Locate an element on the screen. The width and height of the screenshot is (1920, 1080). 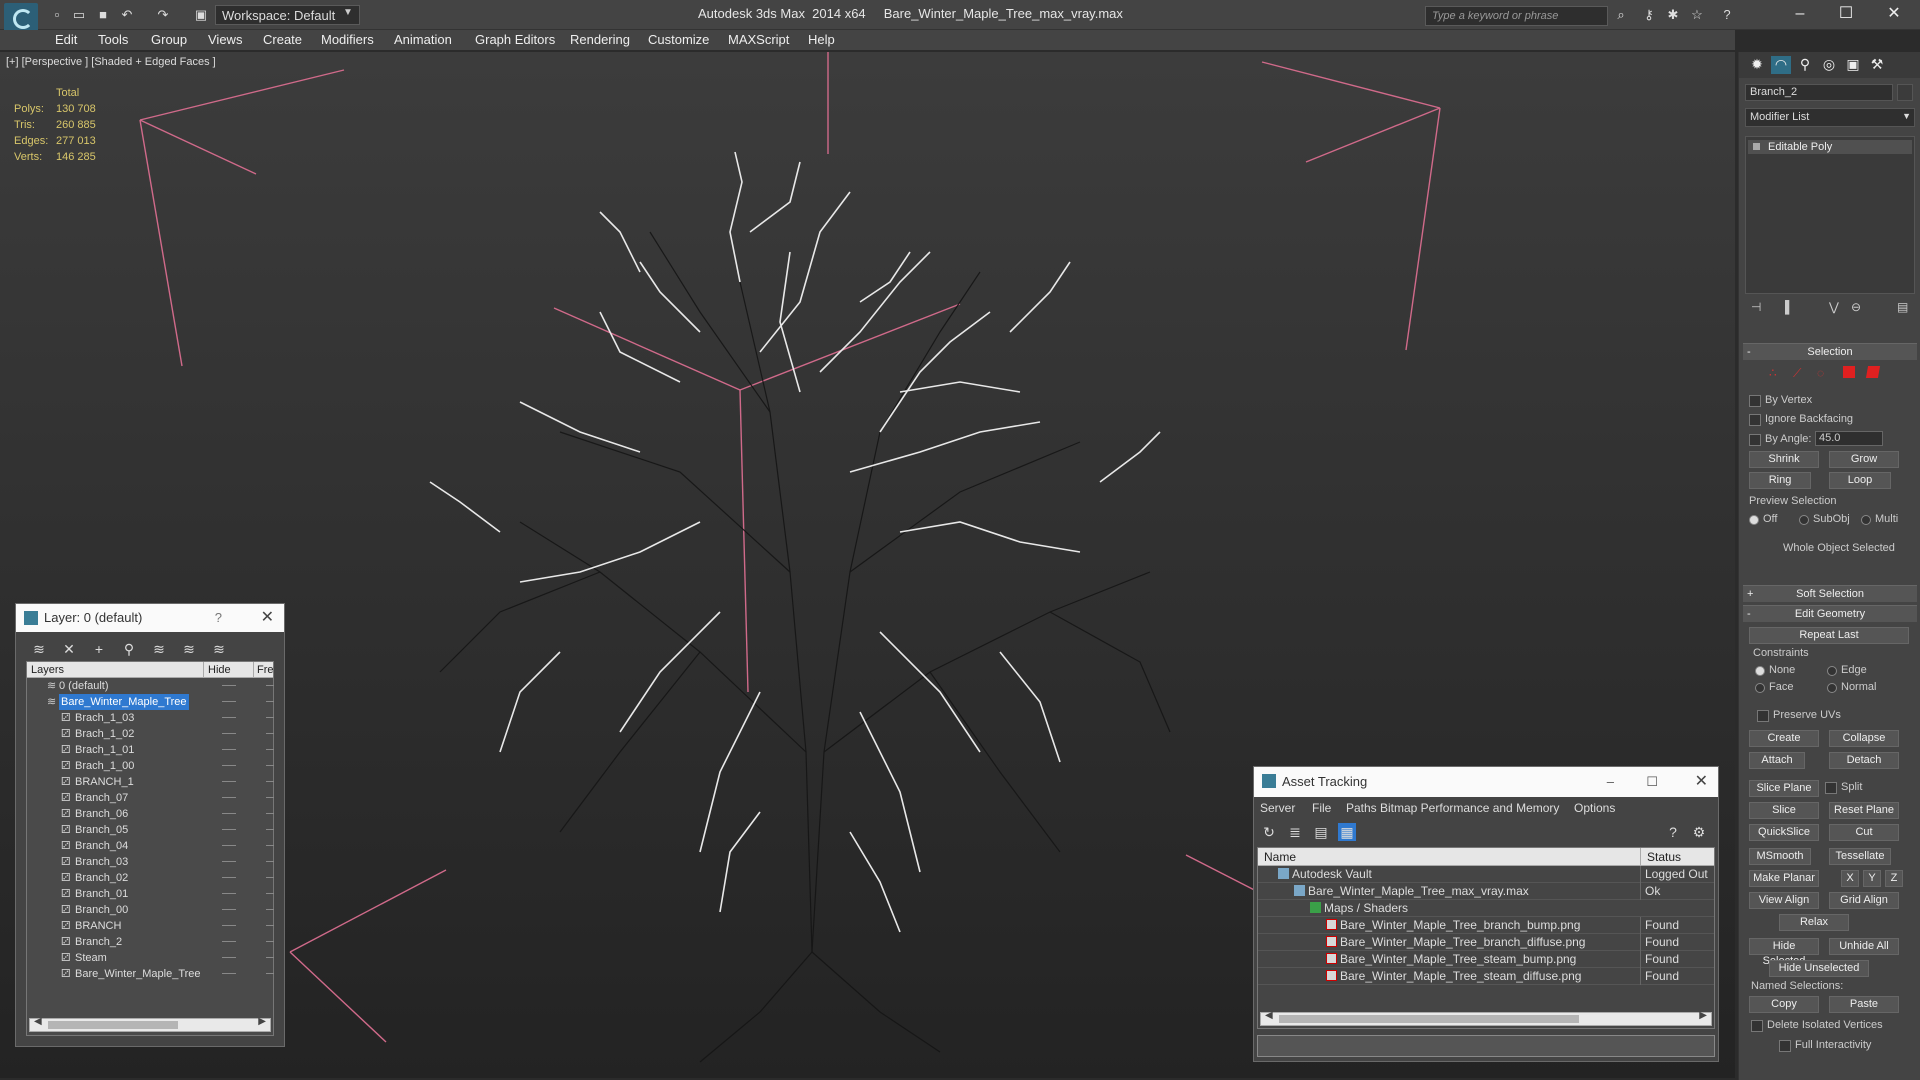
layer-row: ⚂ Brach_1_03 is located at coordinates (150, 718).